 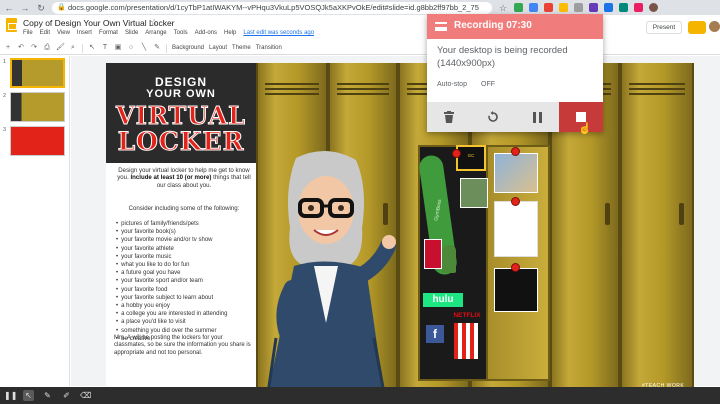 I want to click on books-sticker, so click(x=516, y=290).